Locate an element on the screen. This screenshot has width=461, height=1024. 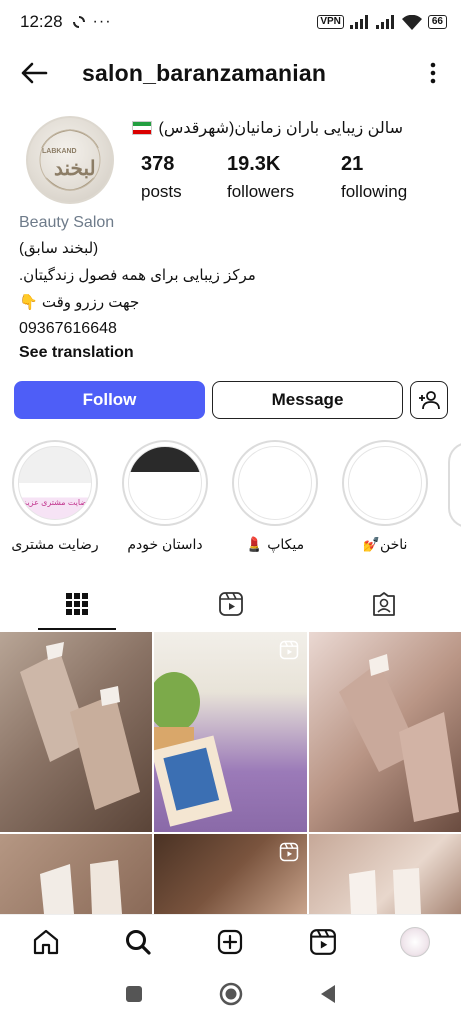
profile-username: salon_baranzamanian is located at coordinates (204, 72).